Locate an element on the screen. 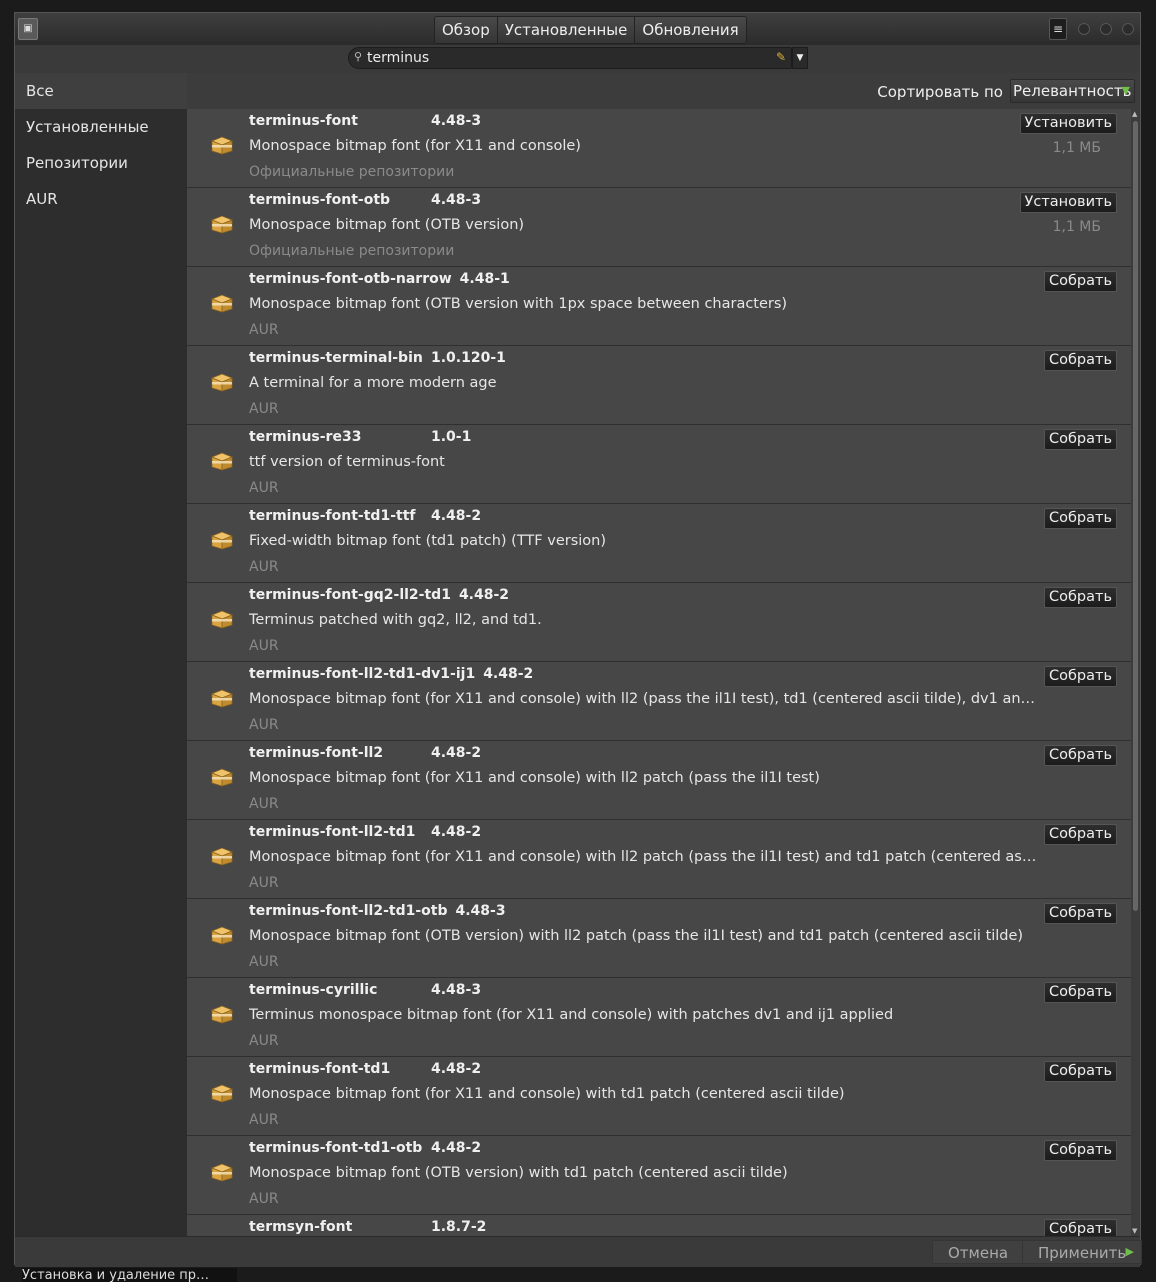  sidebar-item-aur: AUR is located at coordinates (101, 199).